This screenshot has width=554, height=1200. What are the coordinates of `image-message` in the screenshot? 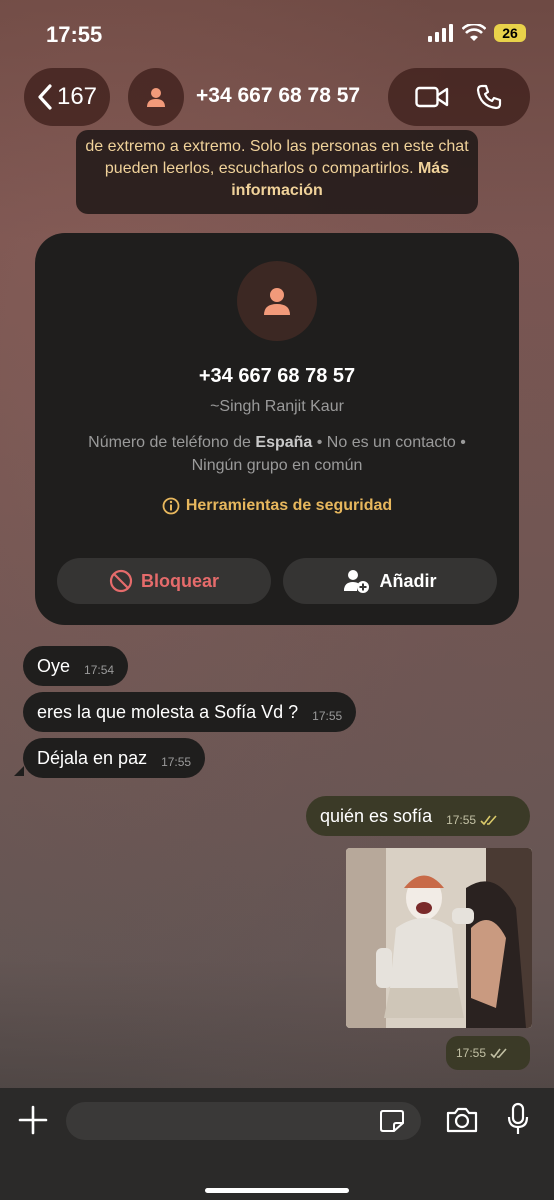 It's located at (439, 938).